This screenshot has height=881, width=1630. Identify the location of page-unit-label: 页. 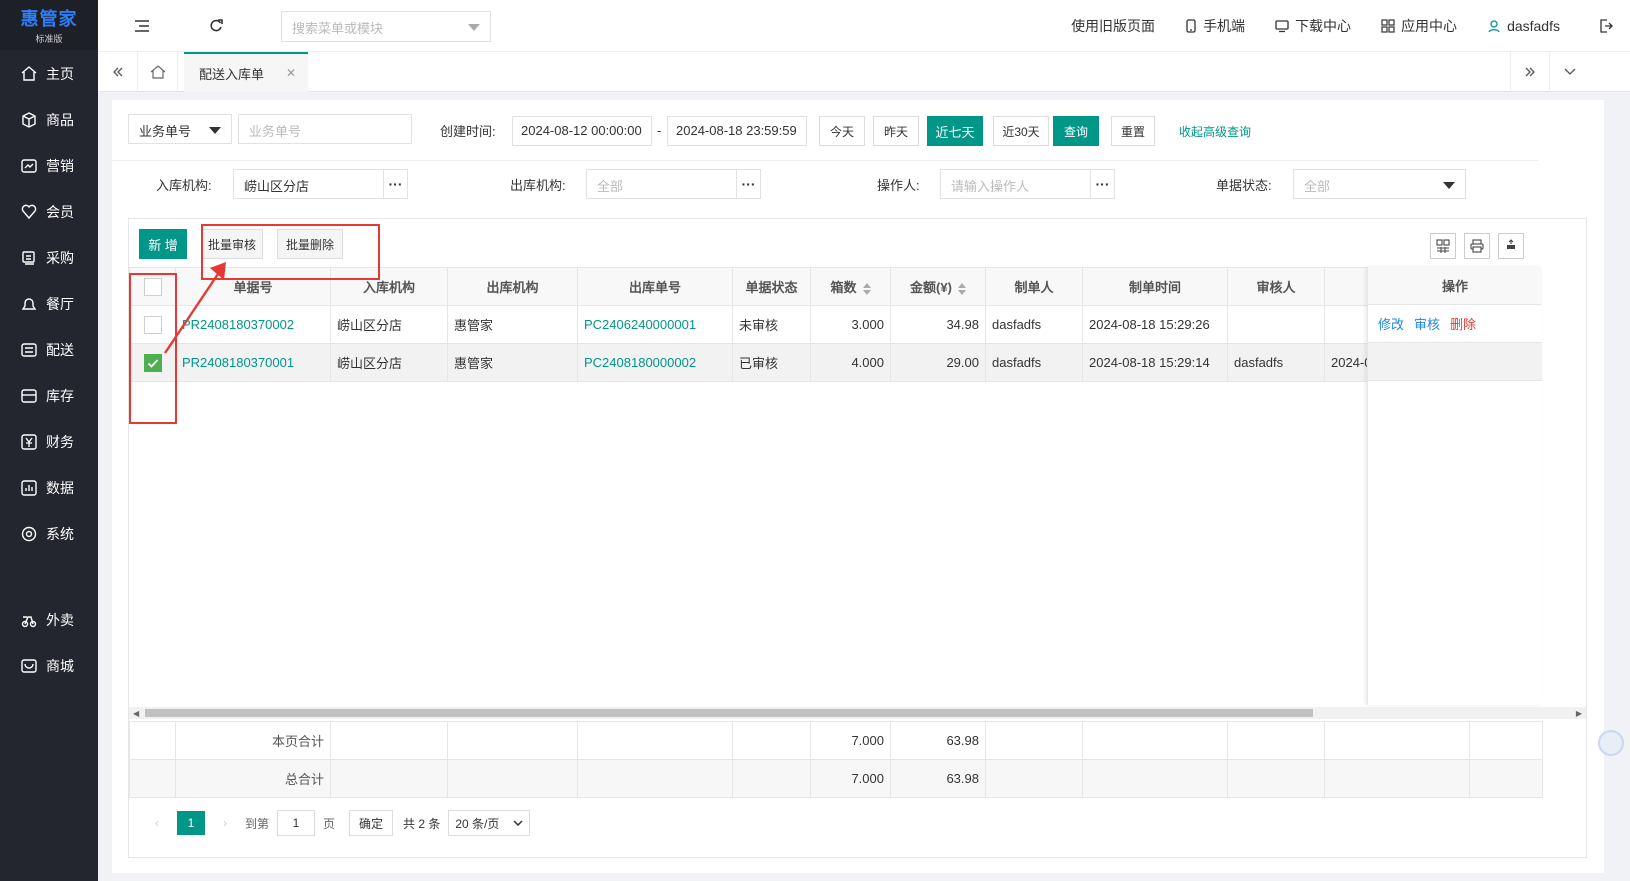
(329, 823).